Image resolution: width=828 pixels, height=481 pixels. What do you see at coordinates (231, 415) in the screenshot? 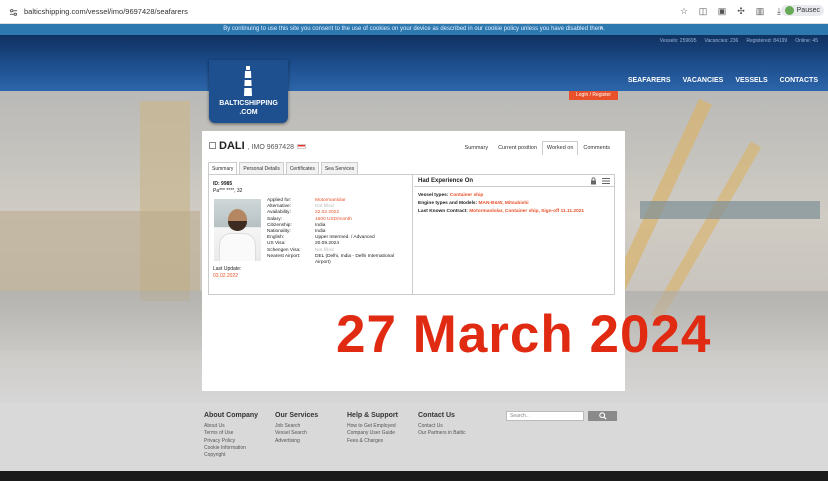
I see `footer-heading: About Company` at bounding box center [231, 415].